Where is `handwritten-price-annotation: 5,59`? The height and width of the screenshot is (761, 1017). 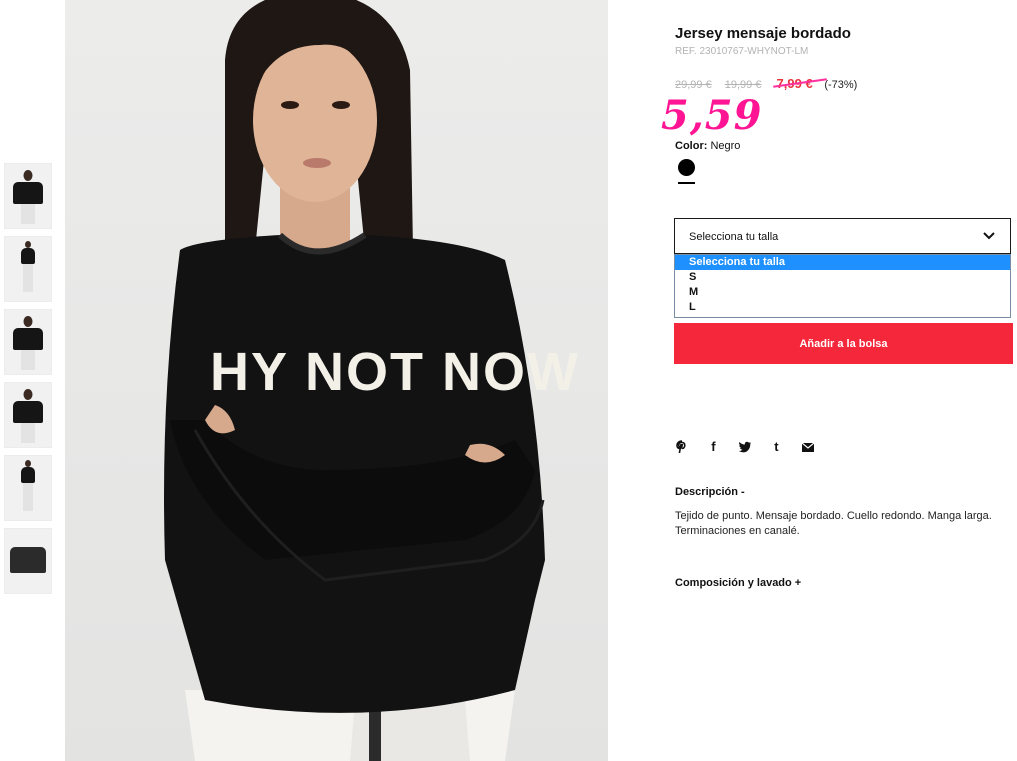 handwritten-price-annotation: 5,59 is located at coordinates (712, 115).